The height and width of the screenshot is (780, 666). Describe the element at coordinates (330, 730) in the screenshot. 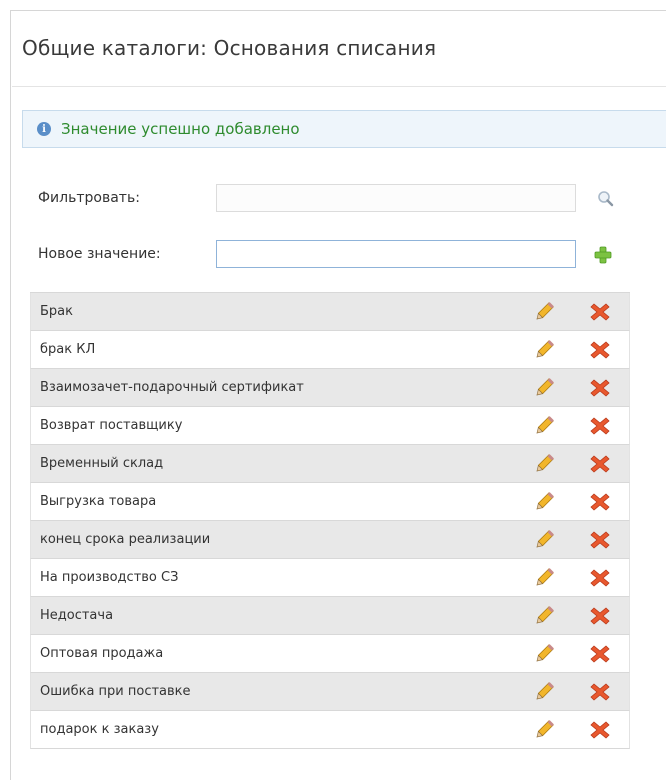

I see `list-row: подарок к заказу` at that location.